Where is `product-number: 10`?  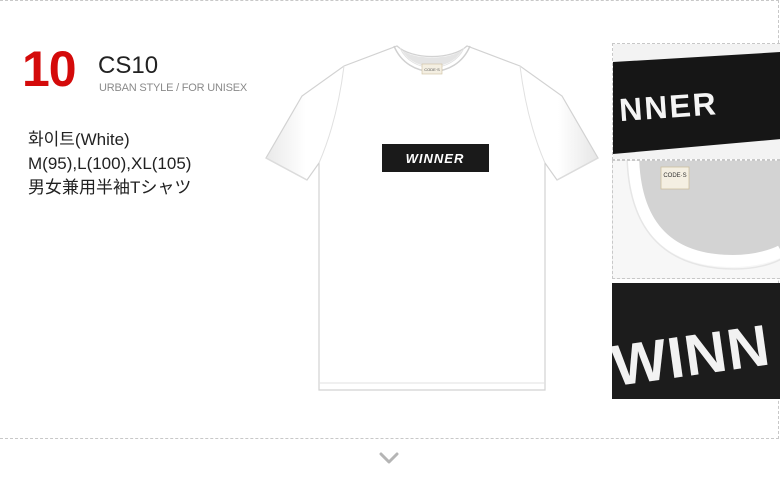 product-number: 10 is located at coordinates (49, 69).